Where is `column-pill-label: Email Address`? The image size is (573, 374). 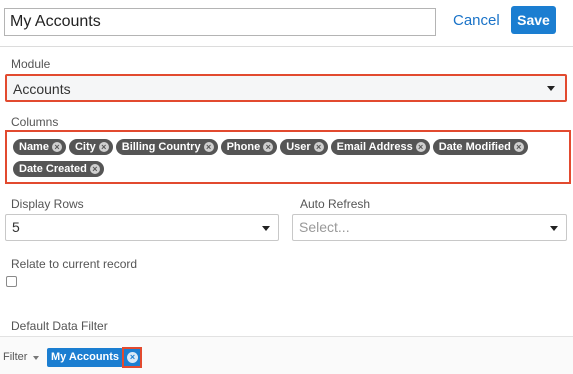
column-pill-label: Email Address is located at coordinates (374, 147).